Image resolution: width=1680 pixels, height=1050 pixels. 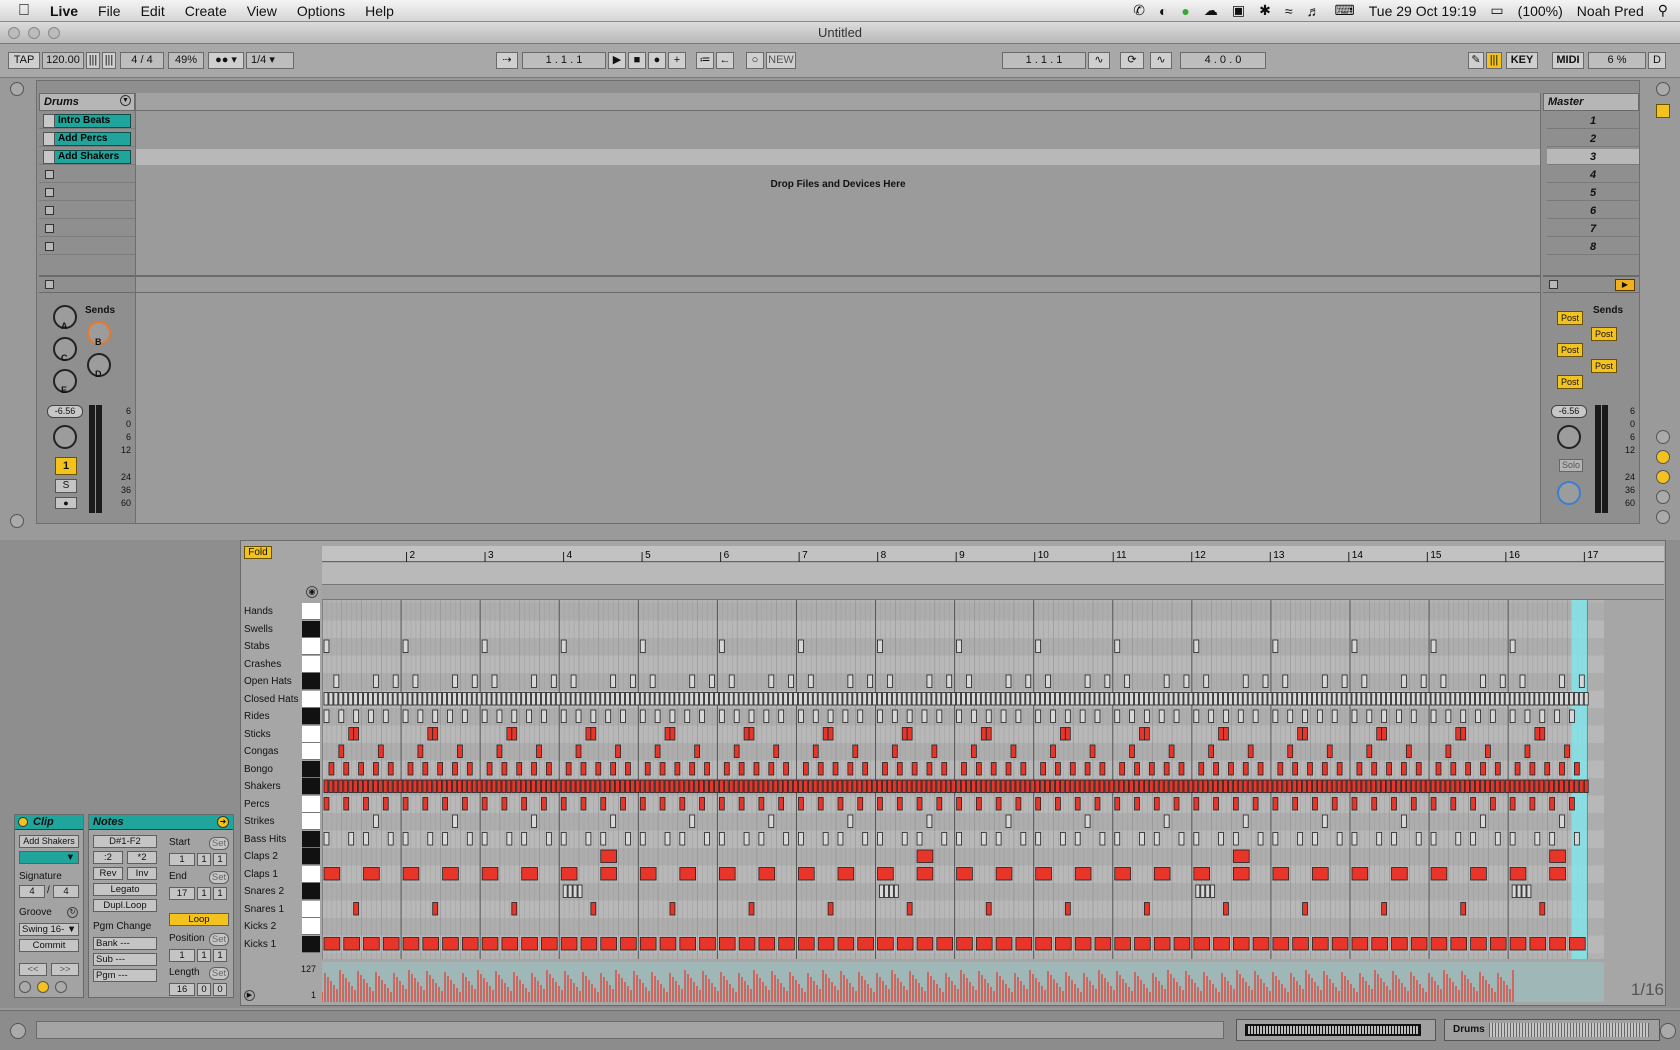 I want to click on clip-slot-1: Intro Beats, so click(x=87, y=121).